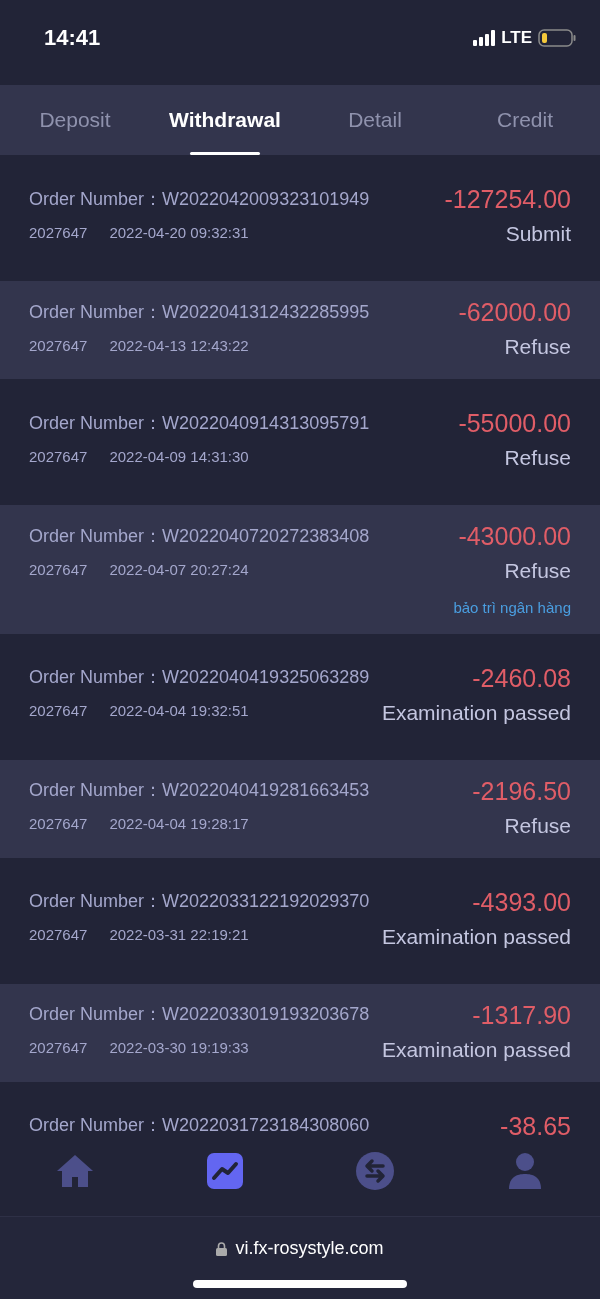 The image size is (600, 1299). I want to click on order-amount: -2196.50, so click(521, 791).